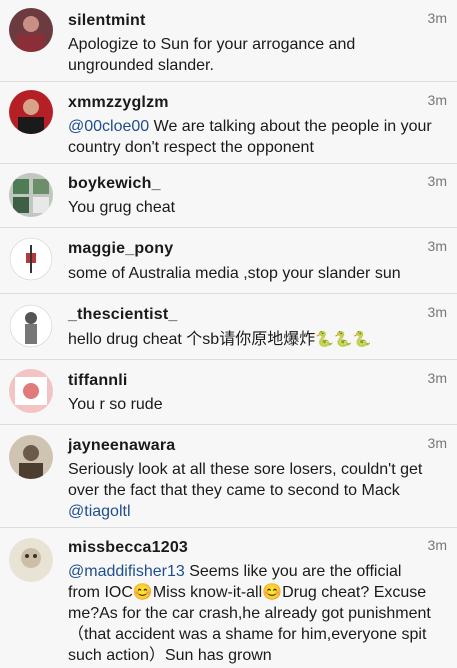 The height and width of the screenshot is (668, 457). What do you see at coordinates (126, 571) in the screenshot?
I see `mention-link: @maddifisher13` at bounding box center [126, 571].